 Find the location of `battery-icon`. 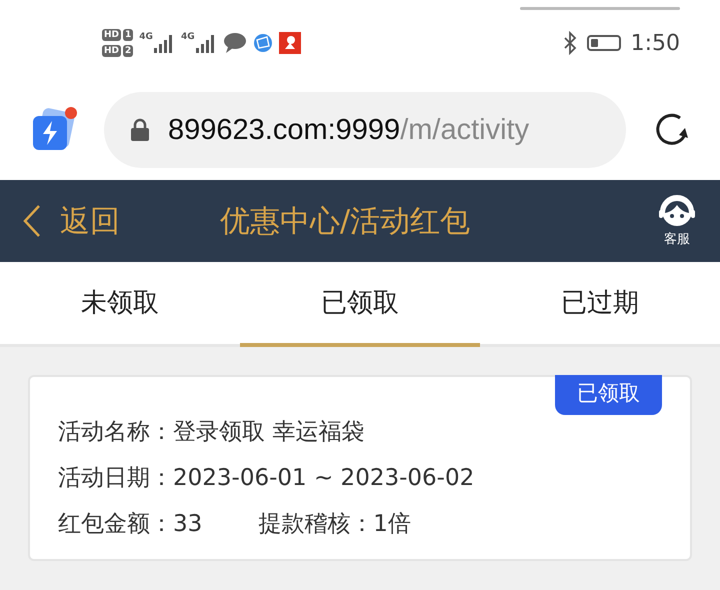

battery-icon is located at coordinates (603, 43).